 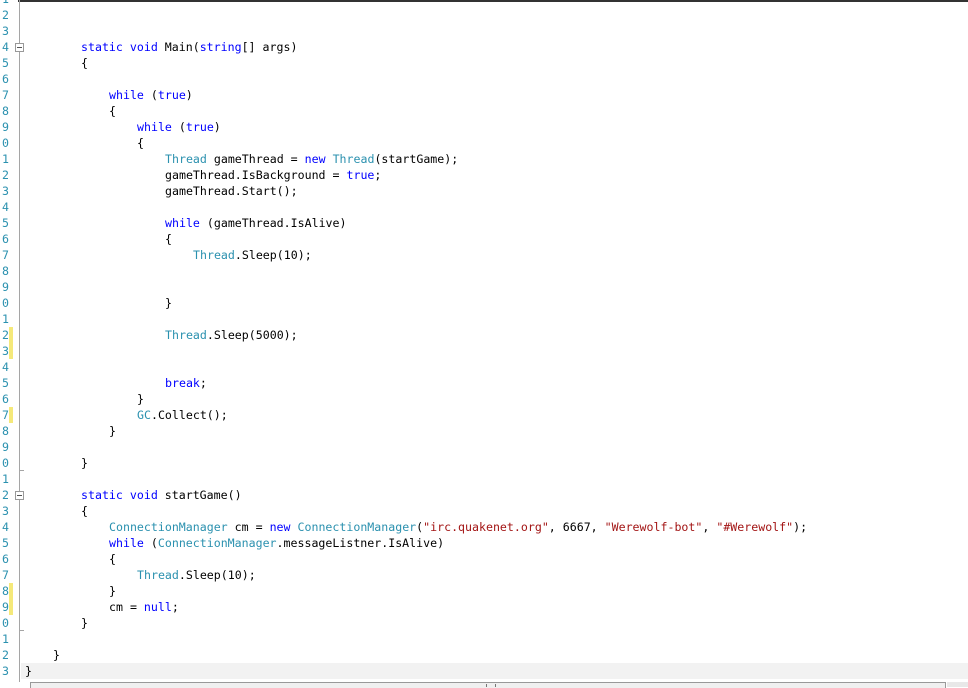 What do you see at coordinates (755, 527) in the screenshot?
I see `string-token: "#Werewolf"` at bounding box center [755, 527].